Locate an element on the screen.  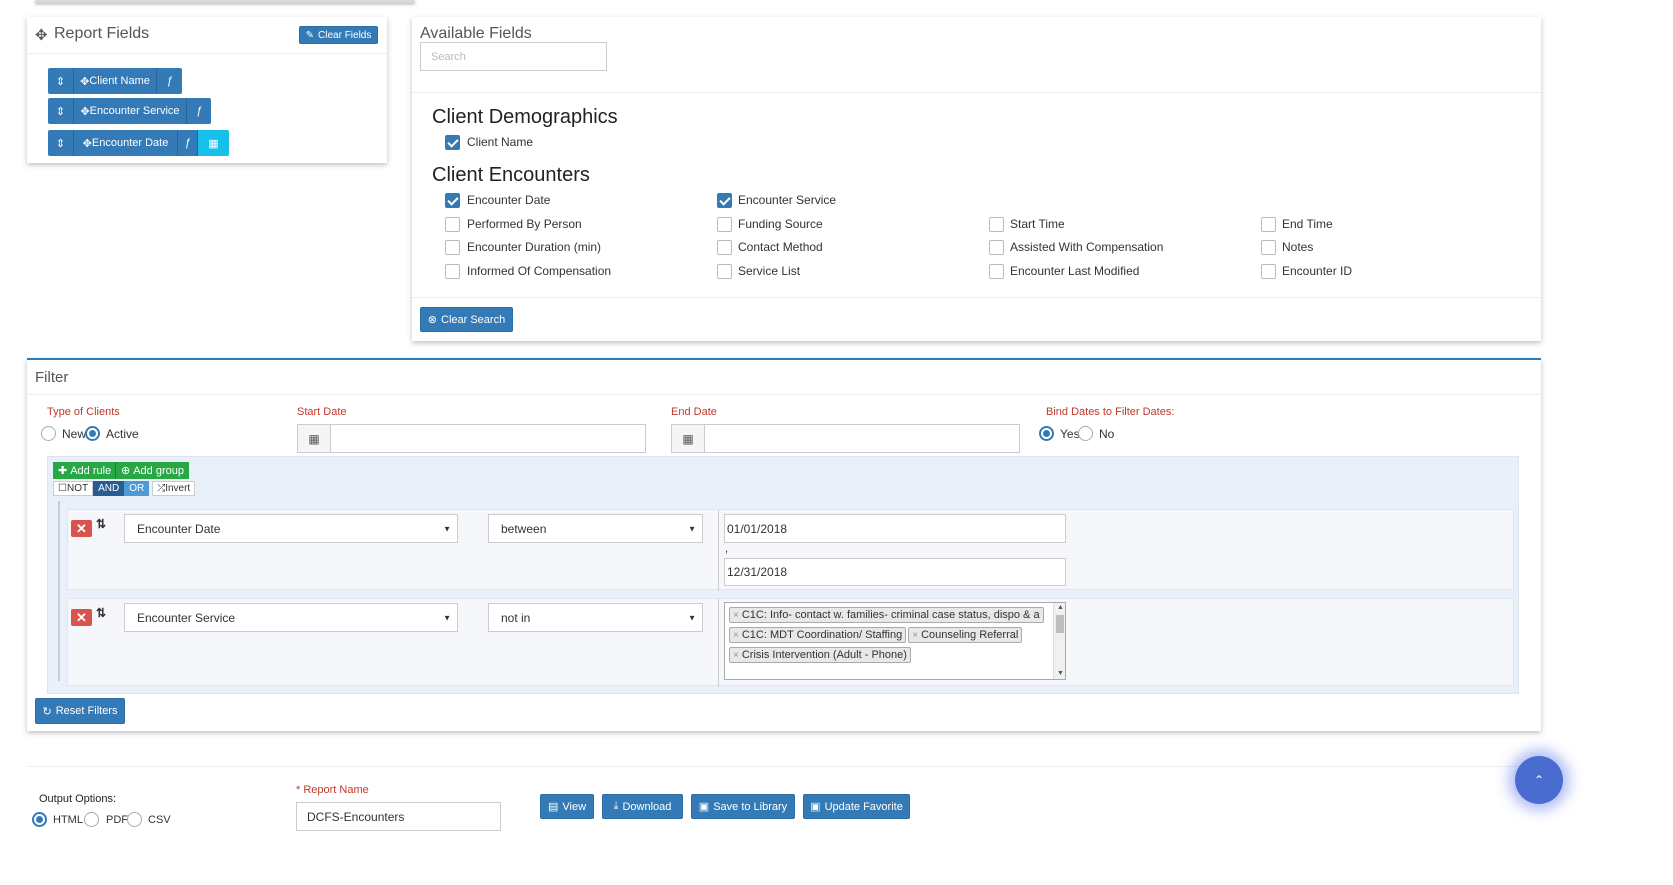
filter-title: Filter is located at coordinates (52, 377).